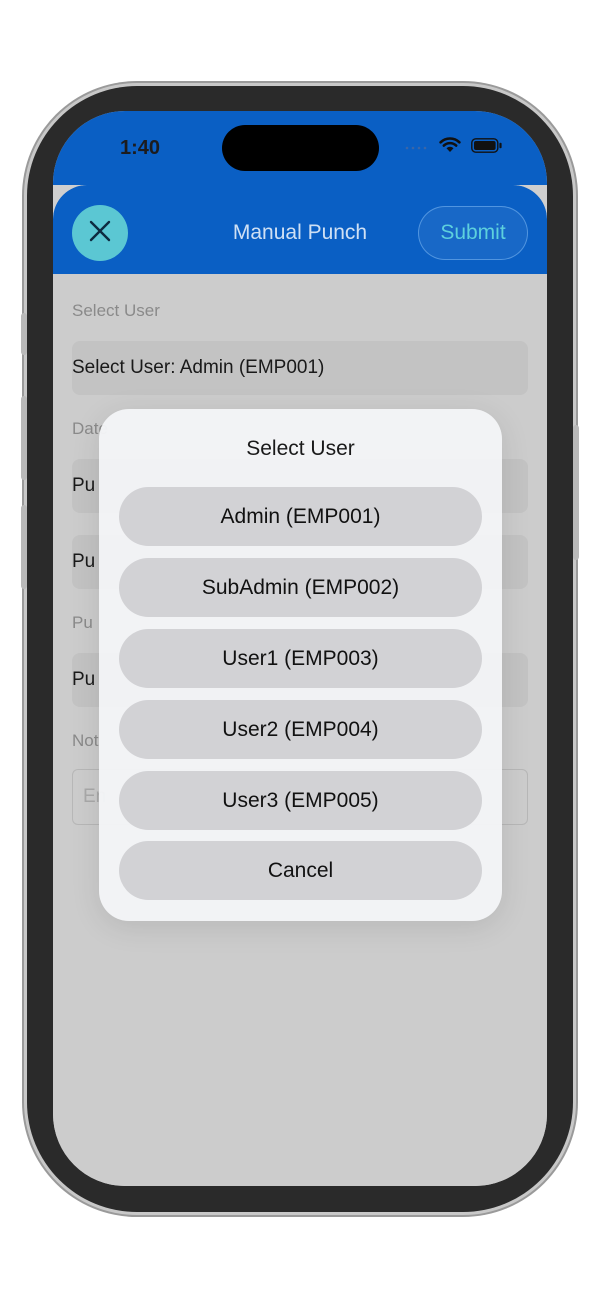 The height and width of the screenshot is (1298, 600). Describe the element at coordinates (140, 148) in the screenshot. I see `status-time: 1:40` at that location.